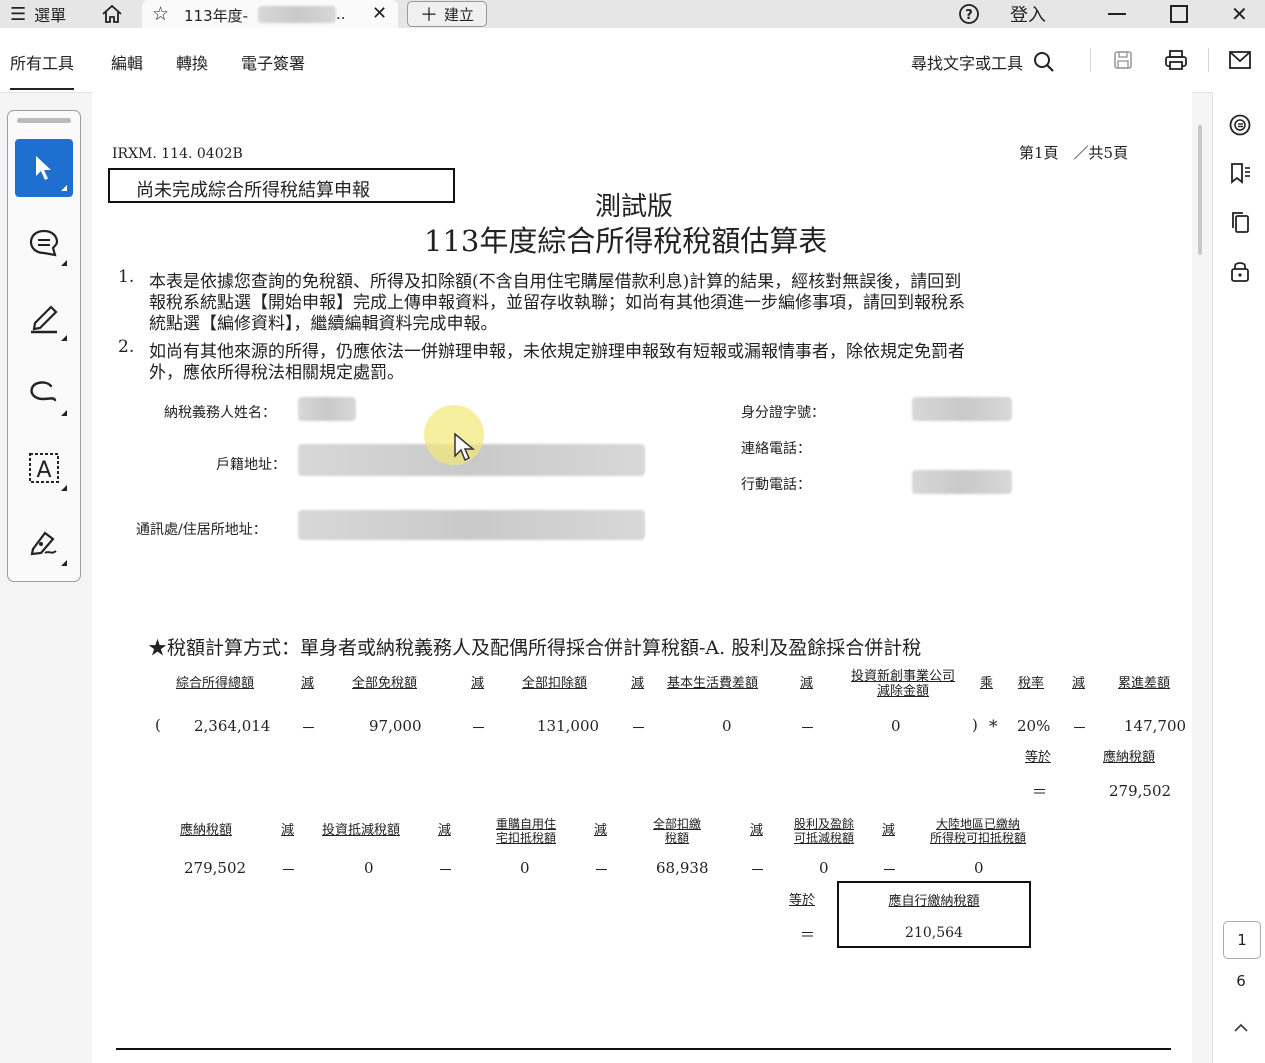 Image resolution: width=1265 pixels, height=1063 pixels. I want to click on highlight-tool-button, so click(44, 318).